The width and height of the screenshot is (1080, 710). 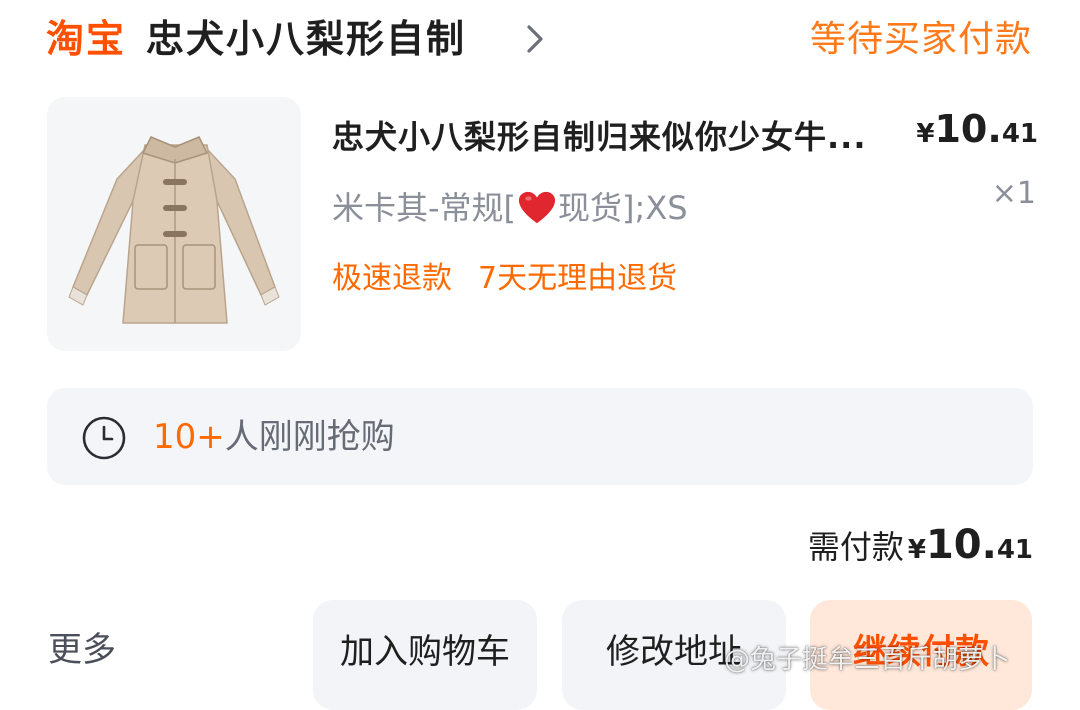 I want to click on total-decimal: 41, so click(x=1014, y=550).